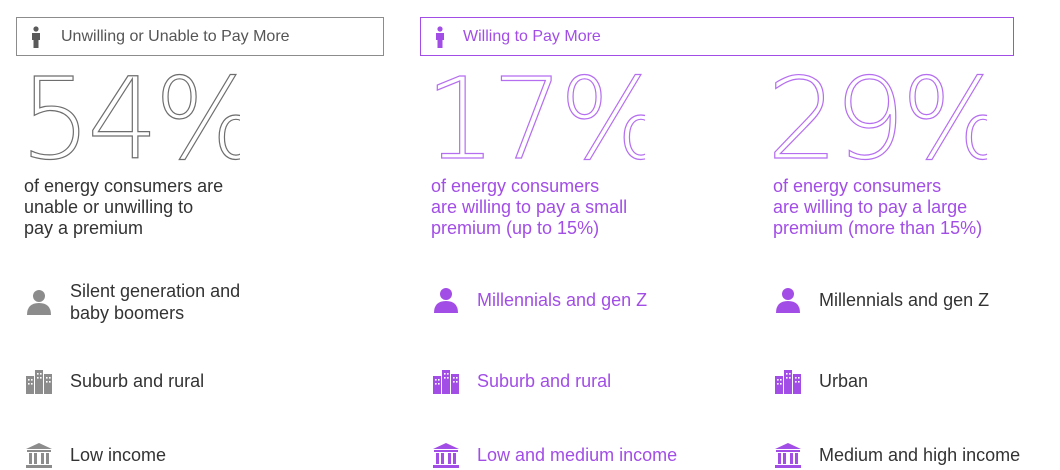  Describe the element at coordinates (844, 381) in the screenshot. I see `area-label: Urban` at that location.